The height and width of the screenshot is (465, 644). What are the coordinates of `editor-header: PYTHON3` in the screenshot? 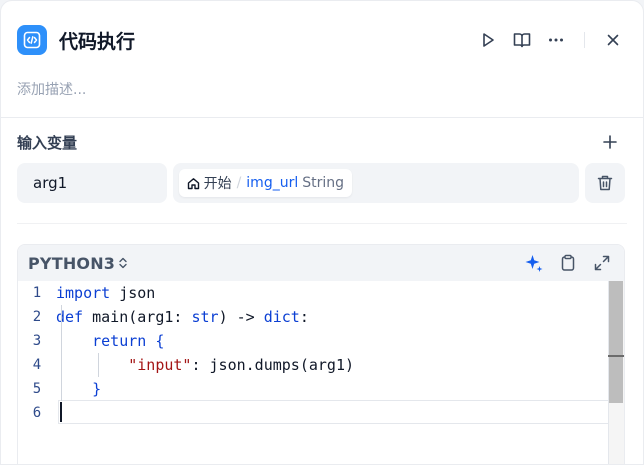 It's located at (321, 263).